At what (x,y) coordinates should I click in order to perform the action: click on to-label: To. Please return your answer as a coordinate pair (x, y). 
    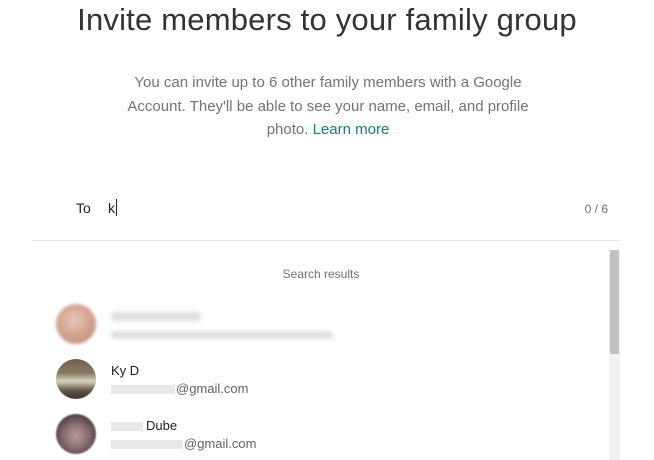
    Looking at the image, I should click on (83, 208).